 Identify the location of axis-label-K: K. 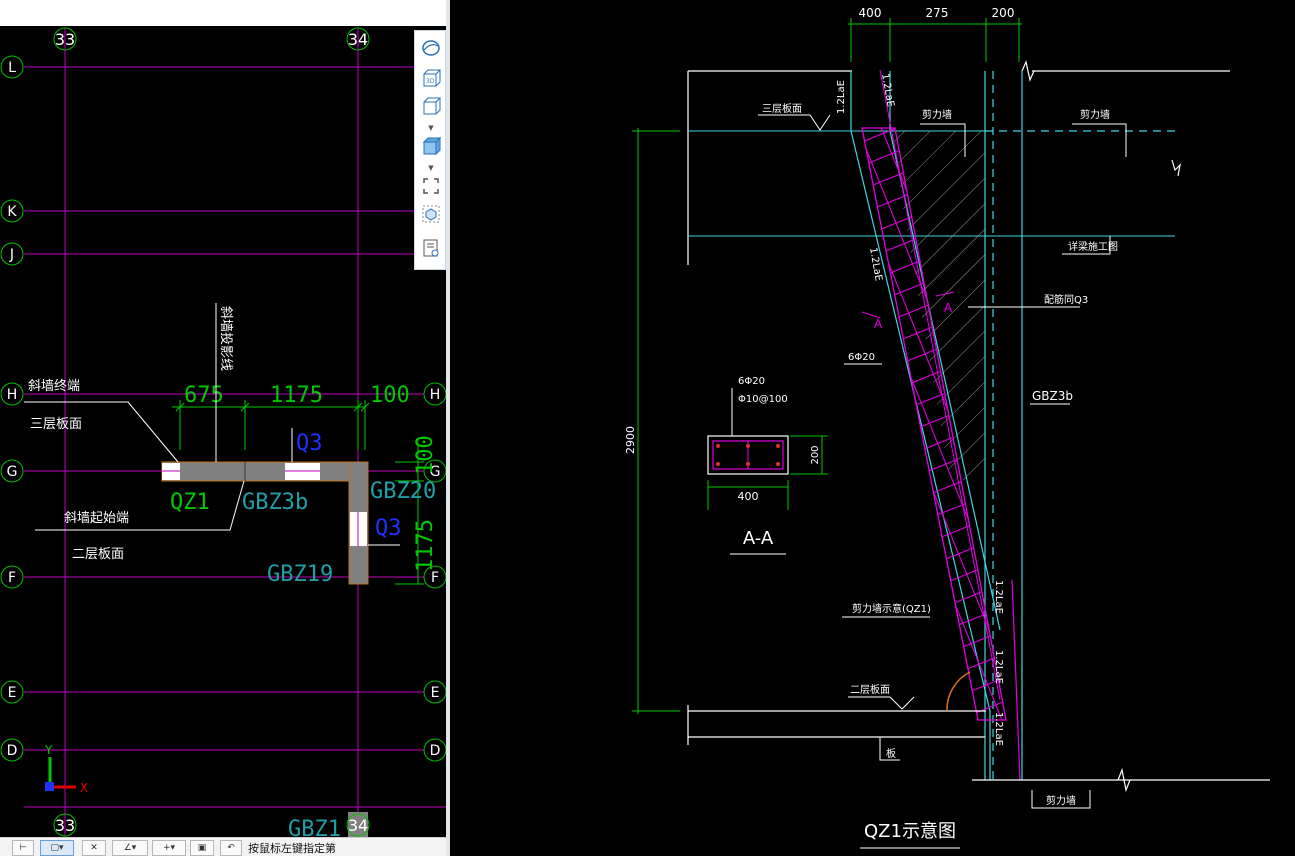
(12, 212).